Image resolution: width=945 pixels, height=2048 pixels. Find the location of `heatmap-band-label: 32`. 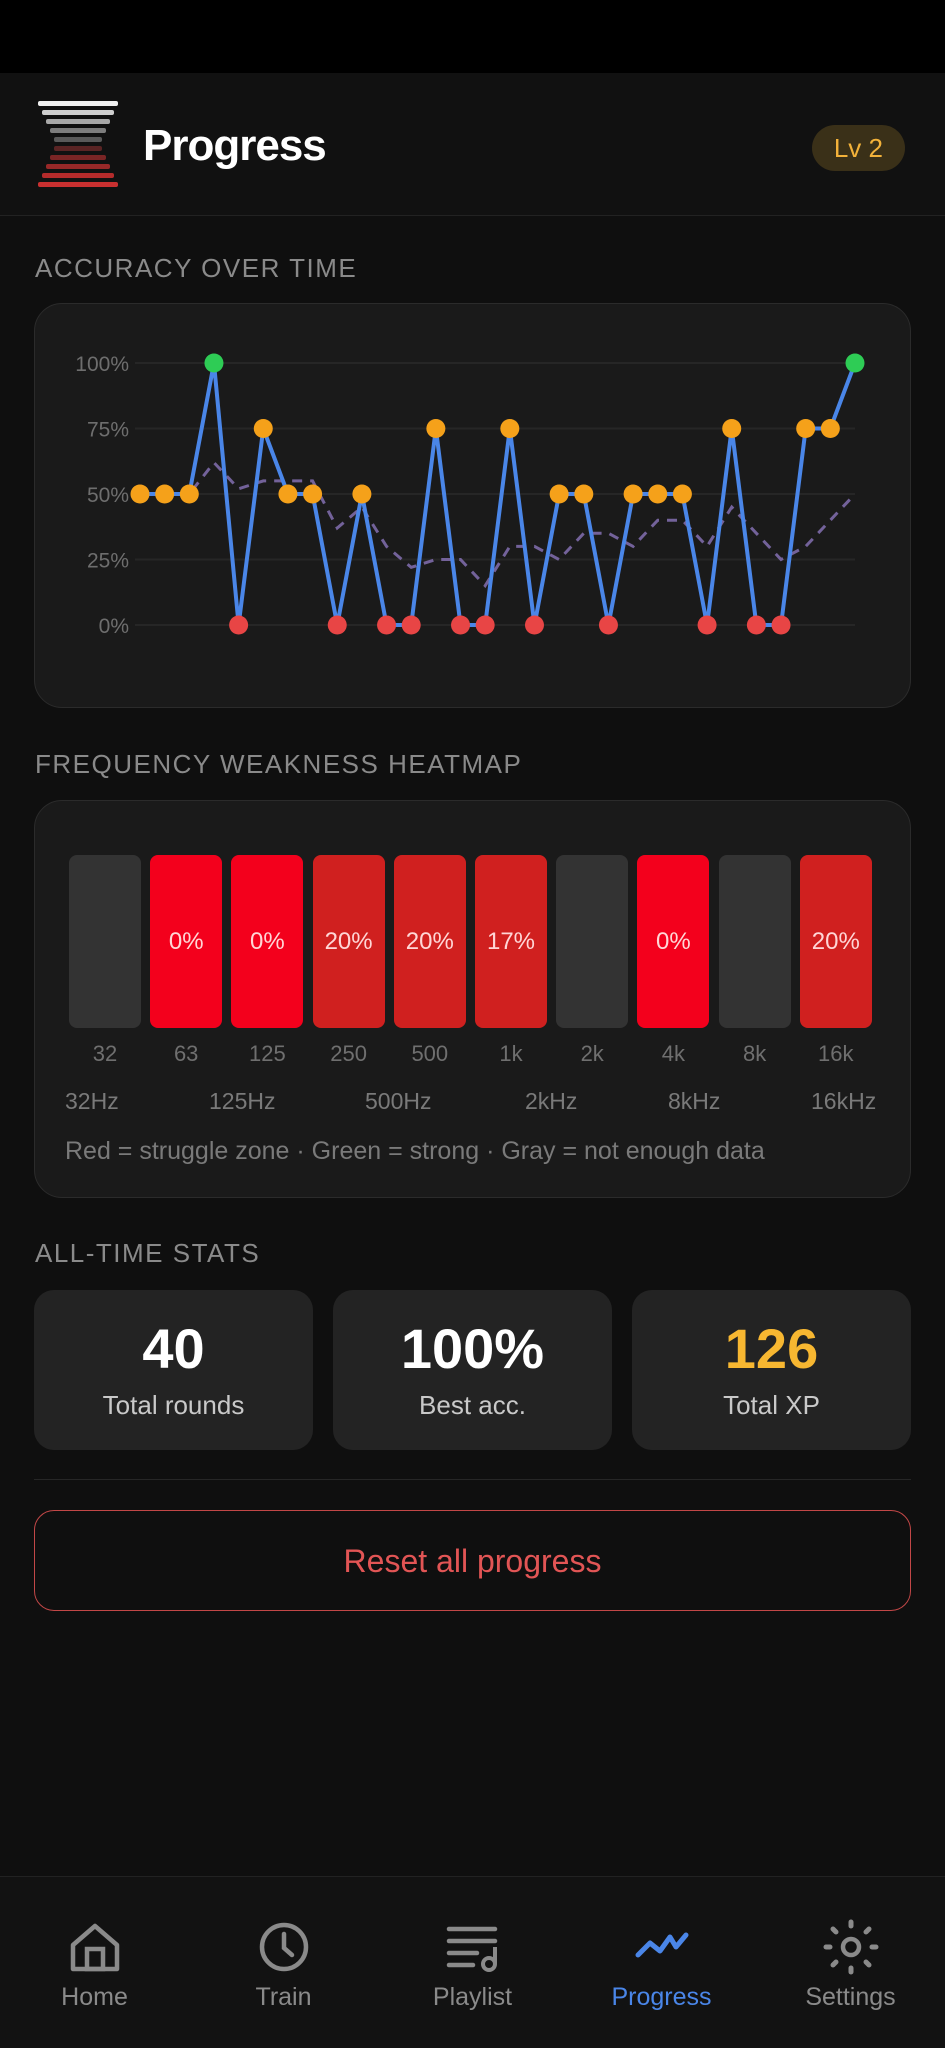

heatmap-band-label: 32 is located at coordinates (105, 1053).